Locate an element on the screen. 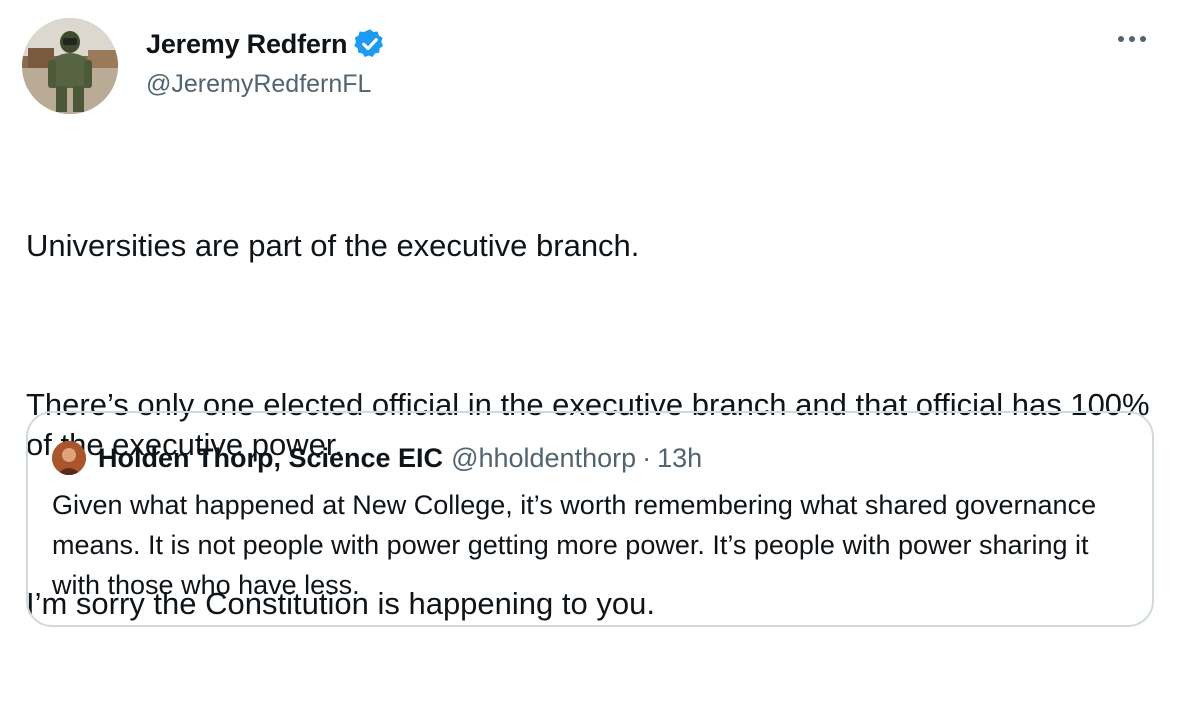 The image size is (1184, 704). quoted-author-avatar is located at coordinates (69, 458).